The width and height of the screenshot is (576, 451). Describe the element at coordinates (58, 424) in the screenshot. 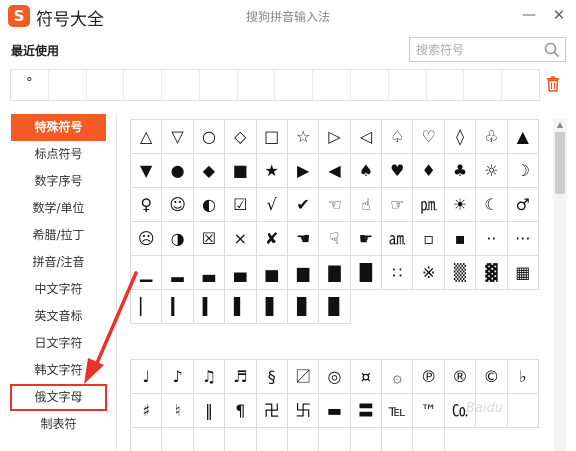

I see `sidebar-item-11: 制表符` at that location.